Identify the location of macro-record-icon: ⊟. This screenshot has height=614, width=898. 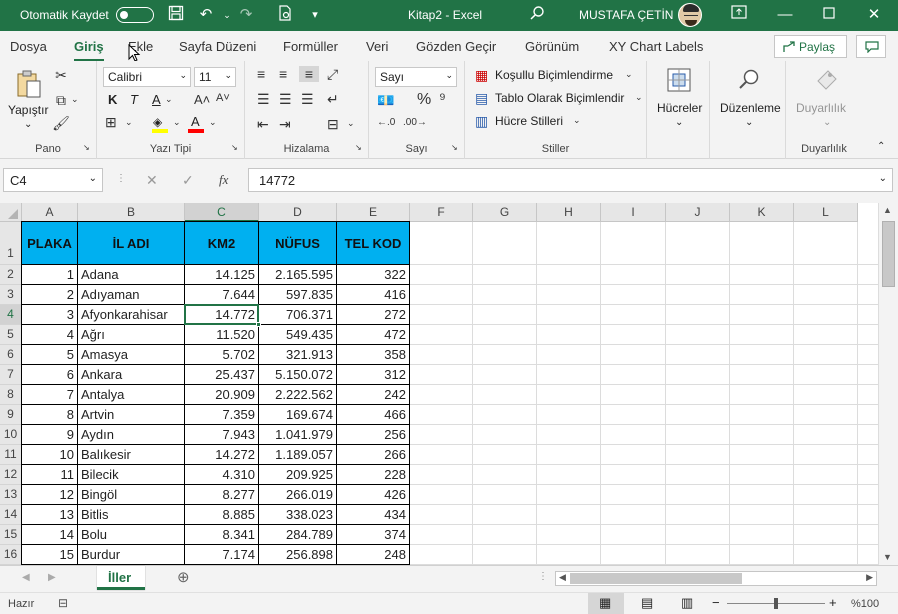
(63, 603).